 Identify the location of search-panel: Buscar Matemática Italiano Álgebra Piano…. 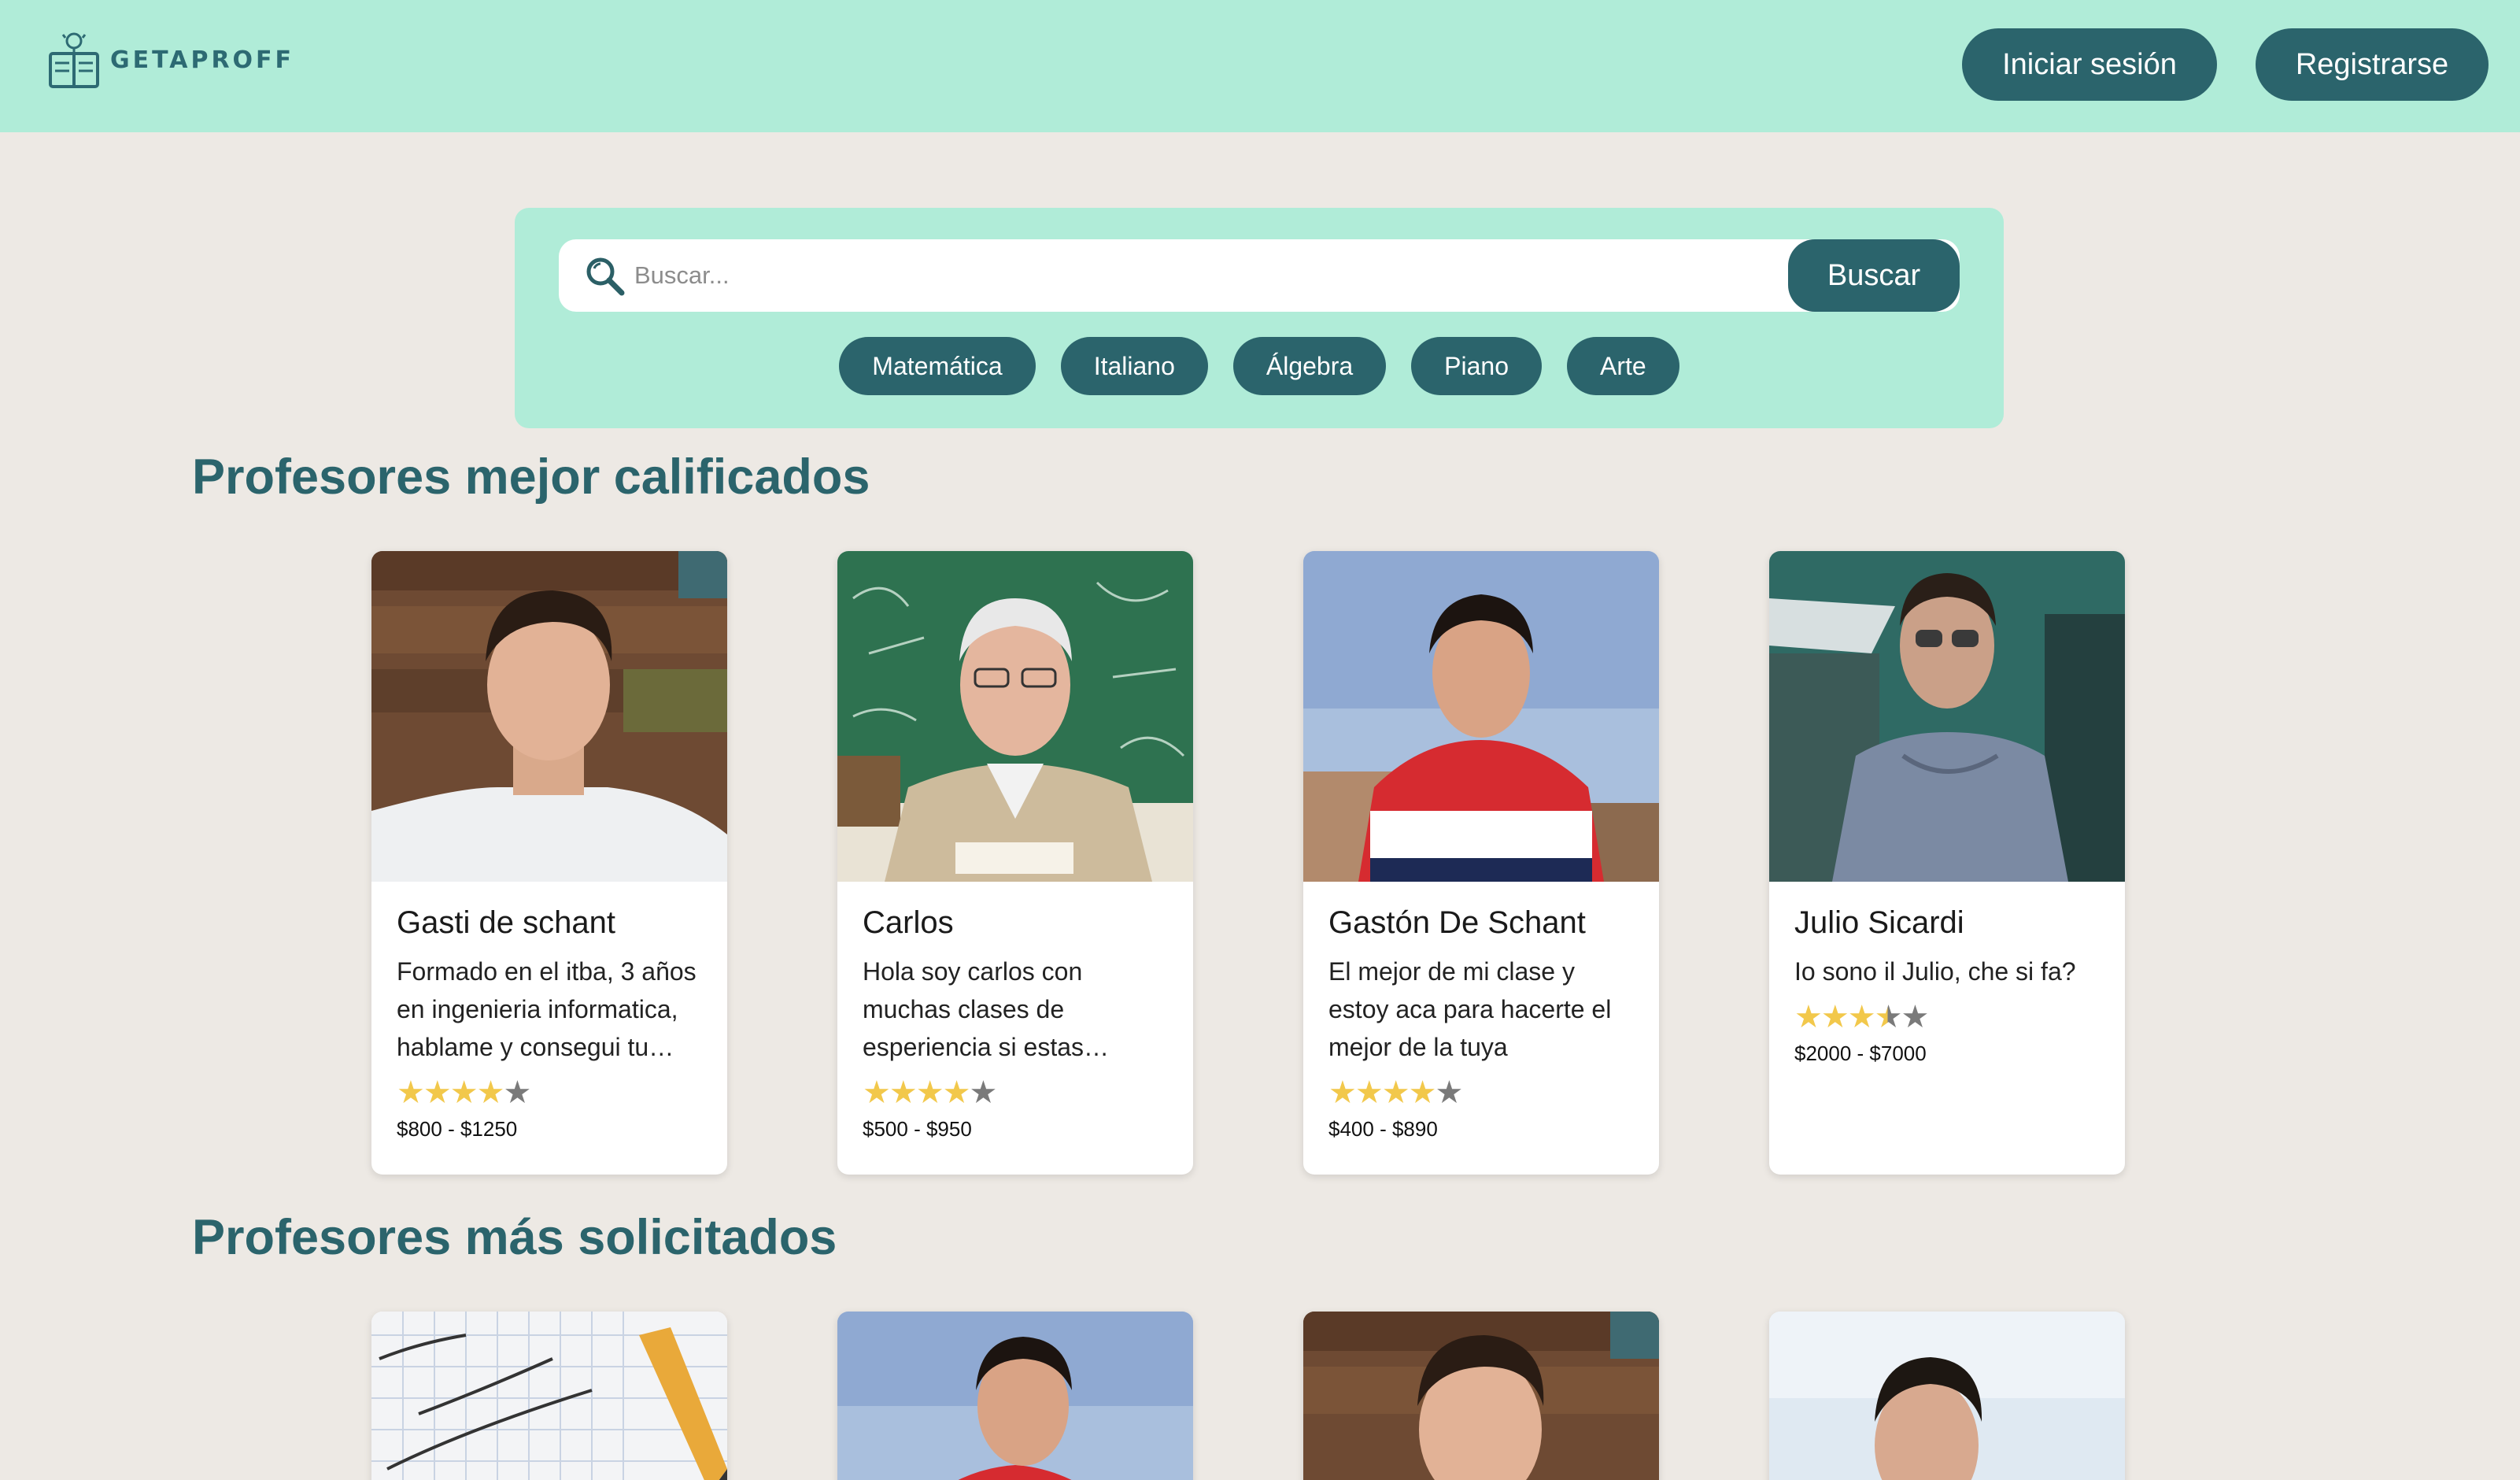
(1259, 318).